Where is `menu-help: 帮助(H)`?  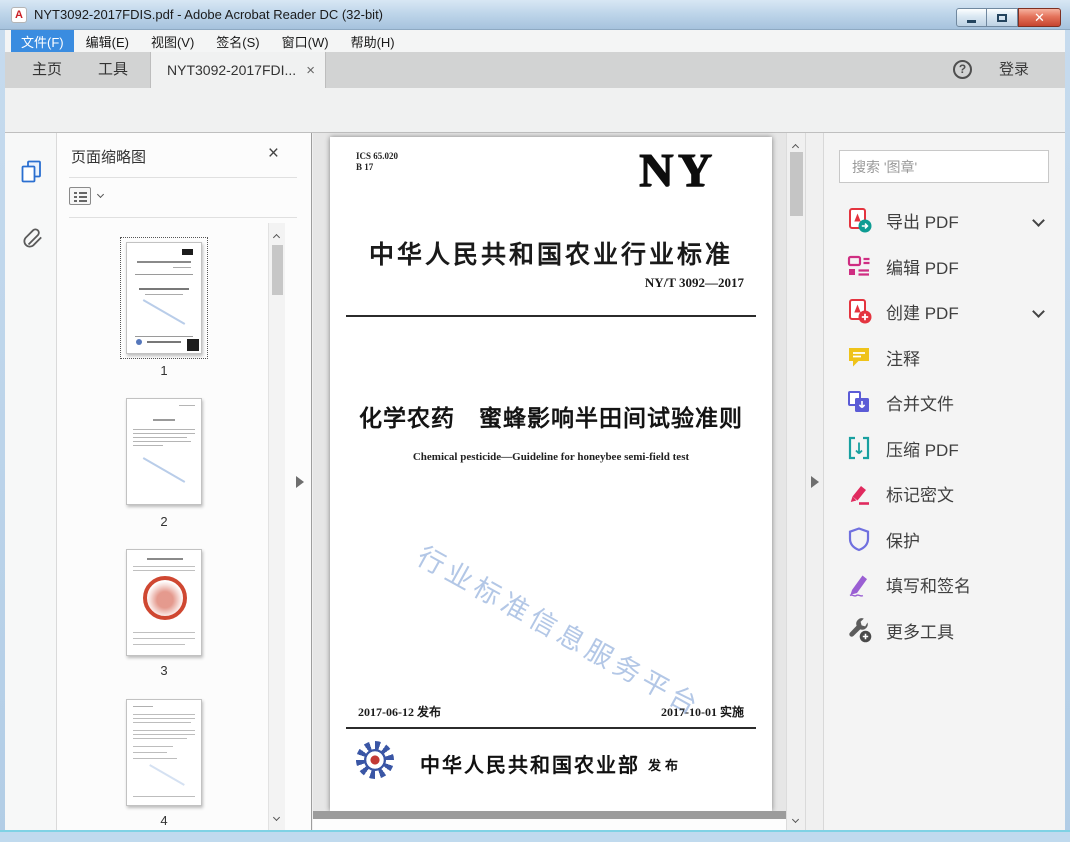 menu-help: 帮助(H) is located at coordinates (373, 41).